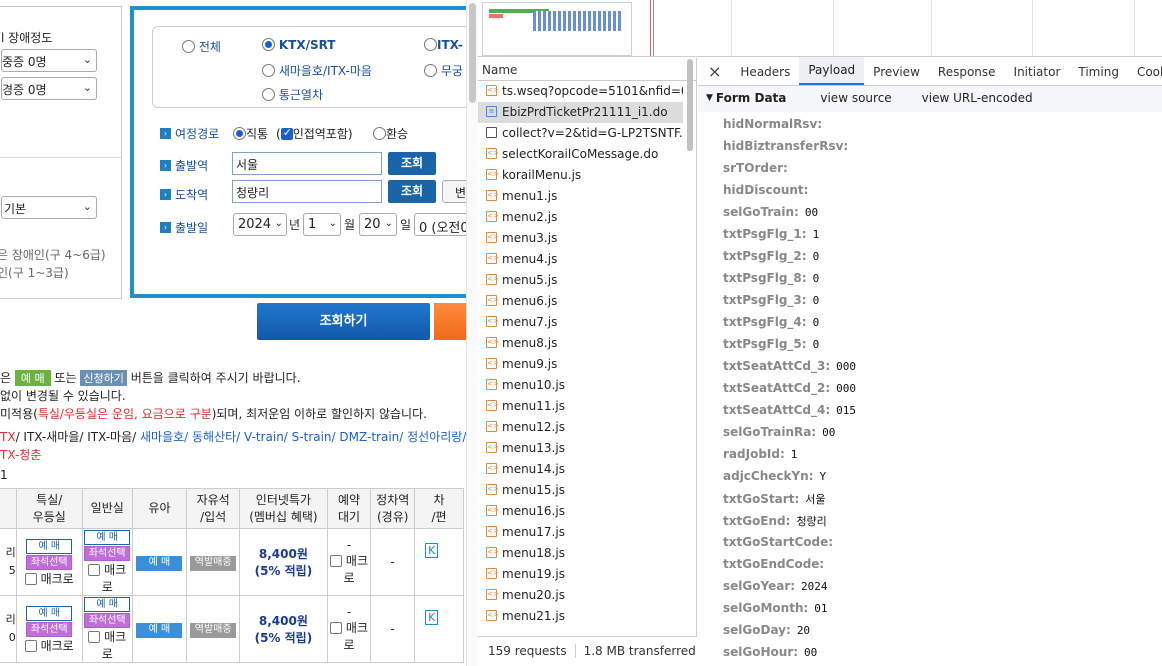  What do you see at coordinates (454, 191) in the screenshot?
I see `swap-stations-button: 변` at bounding box center [454, 191].